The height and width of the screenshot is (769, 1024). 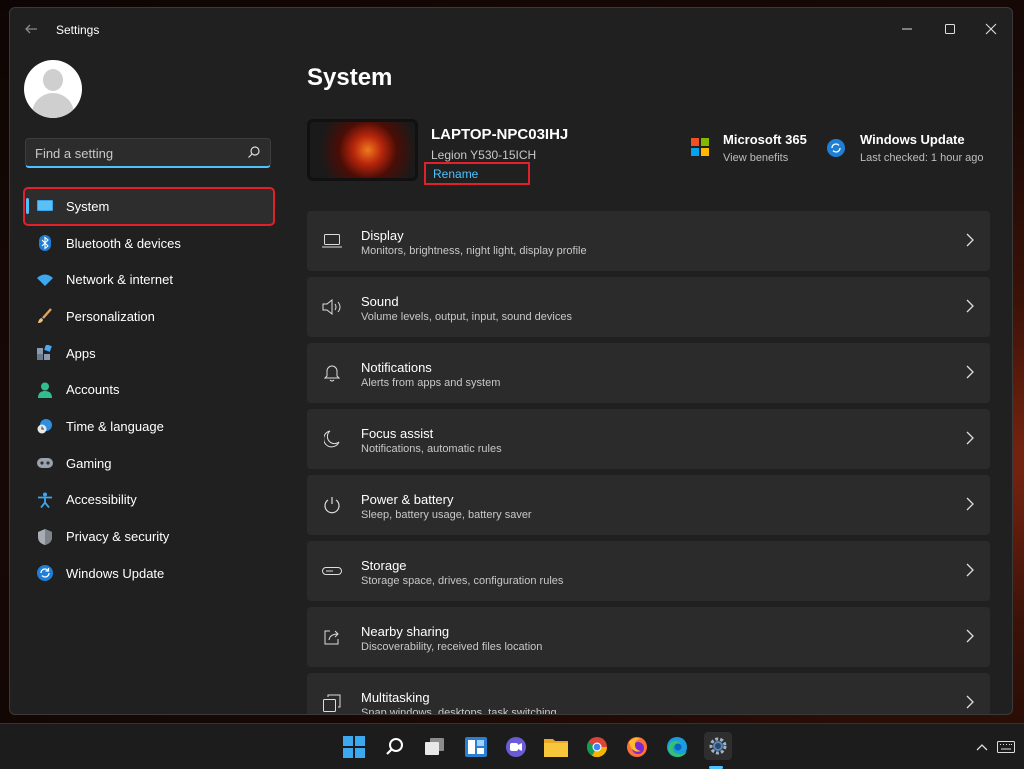 I want to click on device-name: LAPTOP-NPC03IHJ, so click(x=500, y=134).